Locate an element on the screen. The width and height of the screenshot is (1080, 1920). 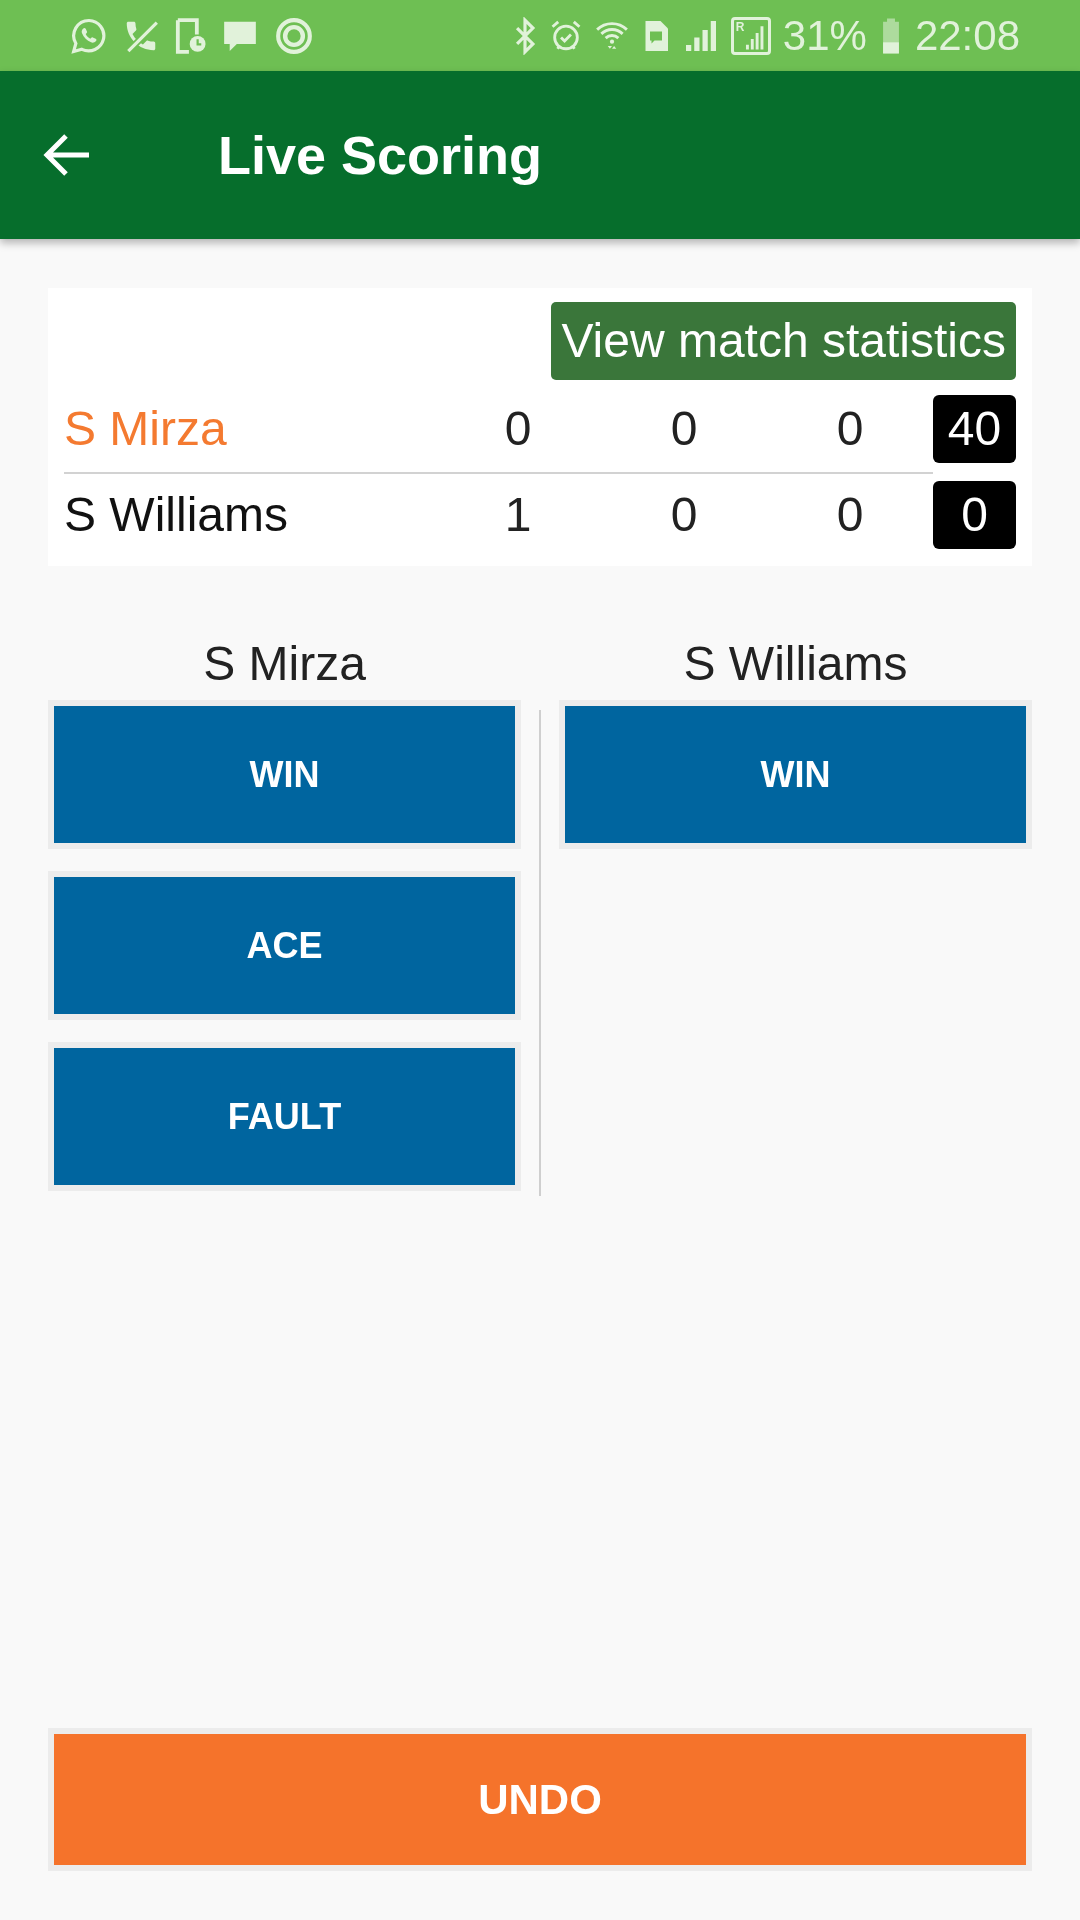
ring-icon is located at coordinates (294, 35).